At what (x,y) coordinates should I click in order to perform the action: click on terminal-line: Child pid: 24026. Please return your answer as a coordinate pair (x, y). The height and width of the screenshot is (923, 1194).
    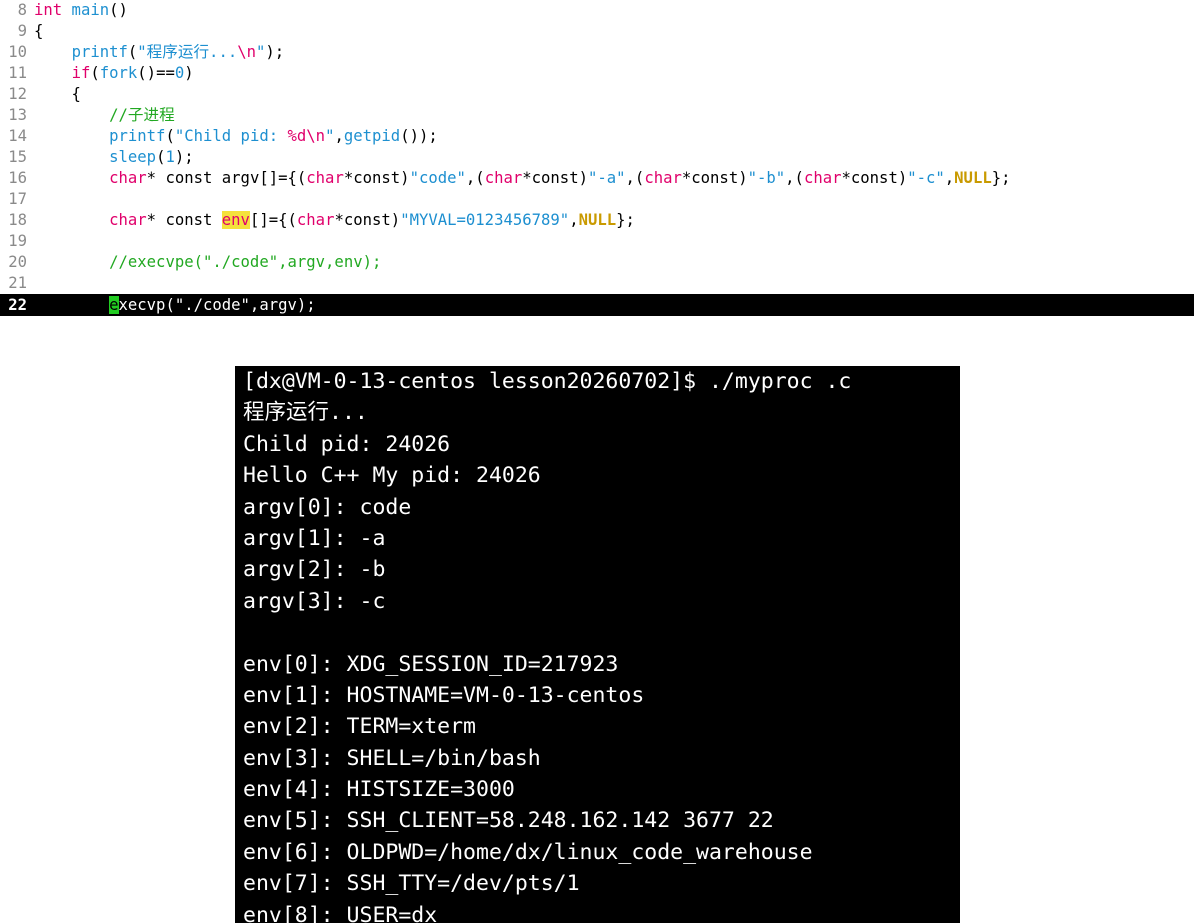
    Looking at the image, I should click on (347, 444).